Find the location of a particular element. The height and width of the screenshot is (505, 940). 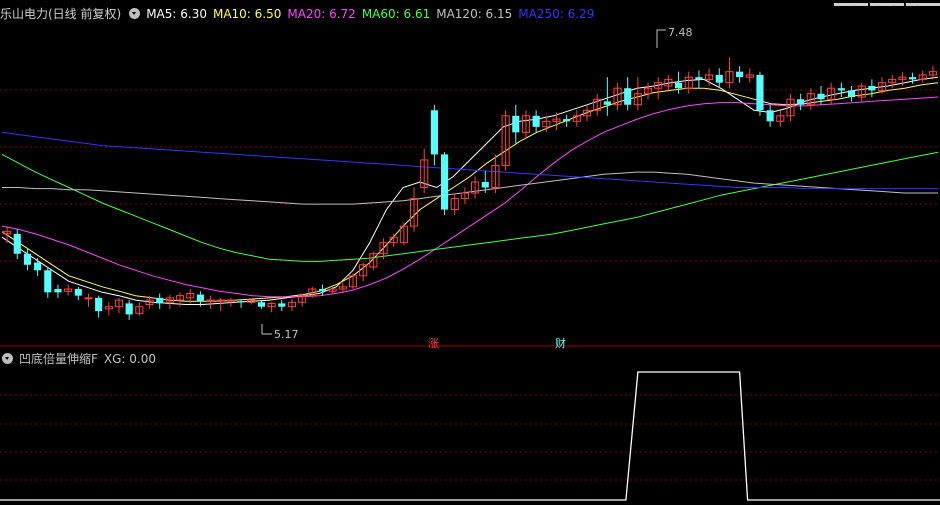

low-marker-line is located at coordinates (266, 329).